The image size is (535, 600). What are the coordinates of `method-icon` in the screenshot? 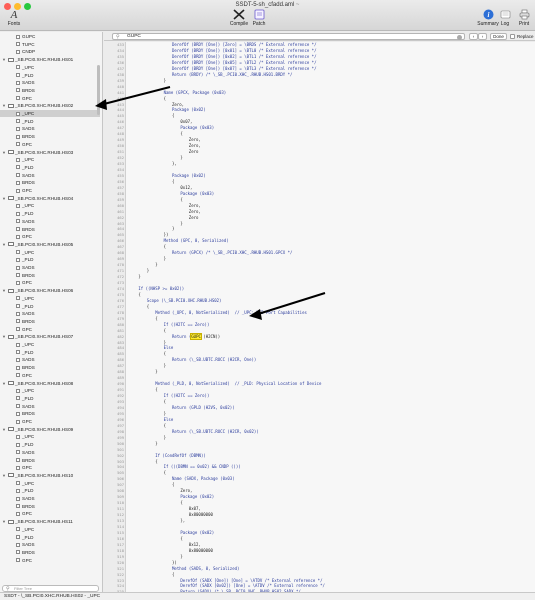 It's located at (18, 113).